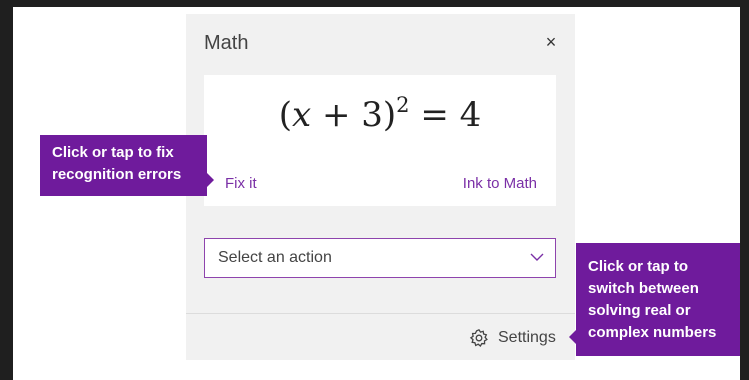  I want to click on equation-display: (x + 3)2 = 4, so click(380, 114).